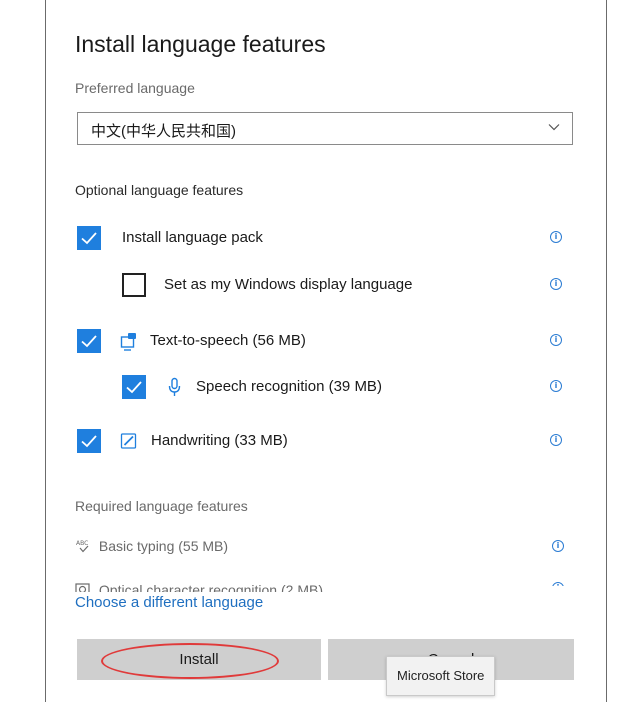 This screenshot has height=702, width=640. I want to click on checkbox-handwriting, so click(89, 441).